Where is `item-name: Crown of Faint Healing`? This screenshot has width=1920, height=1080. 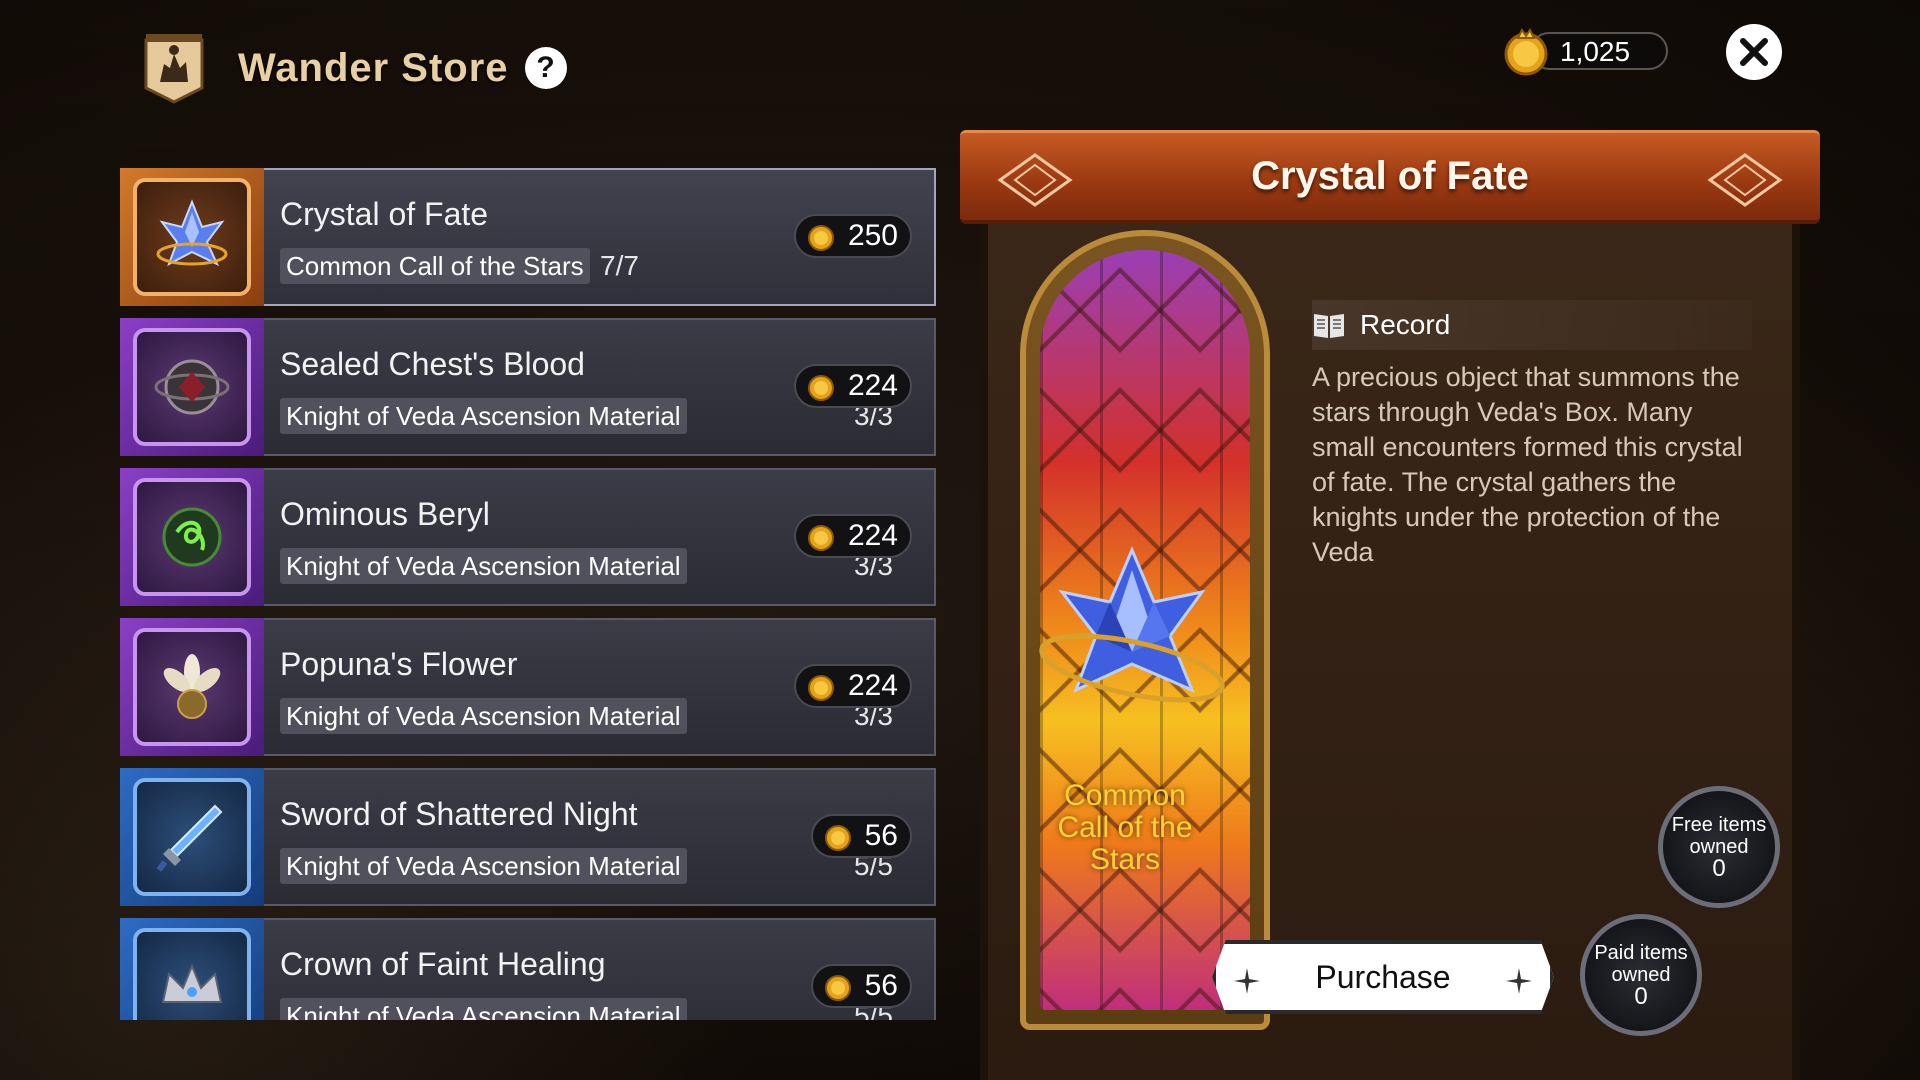 item-name: Crown of Faint Healing is located at coordinates (443, 964).